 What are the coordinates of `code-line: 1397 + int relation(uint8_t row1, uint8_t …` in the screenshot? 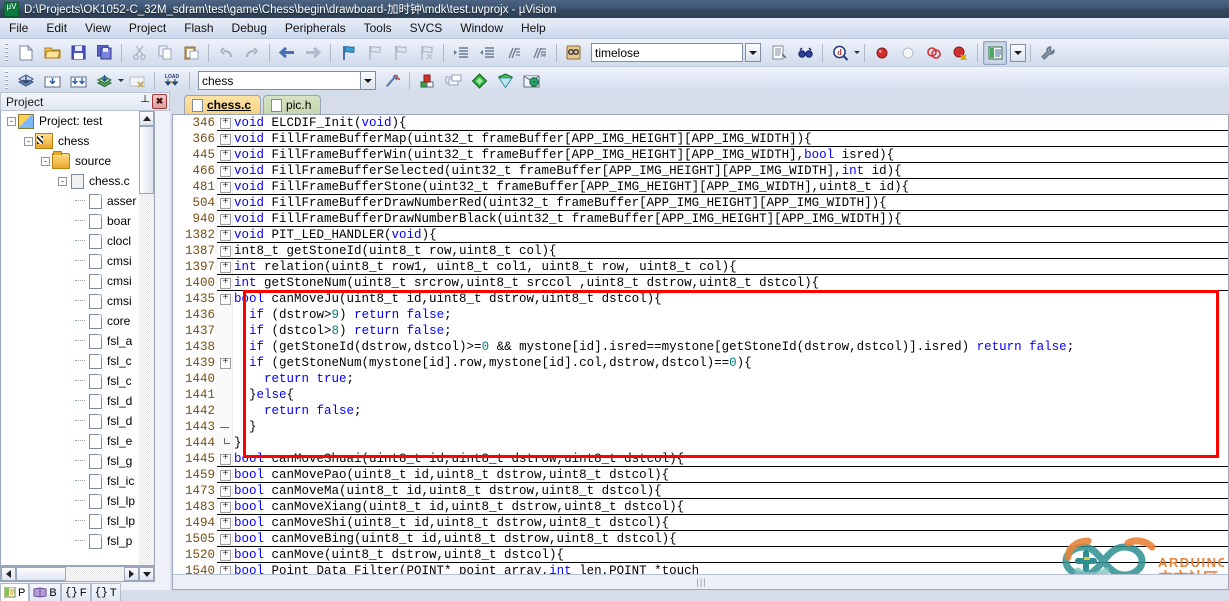 It's located at (700, 267).